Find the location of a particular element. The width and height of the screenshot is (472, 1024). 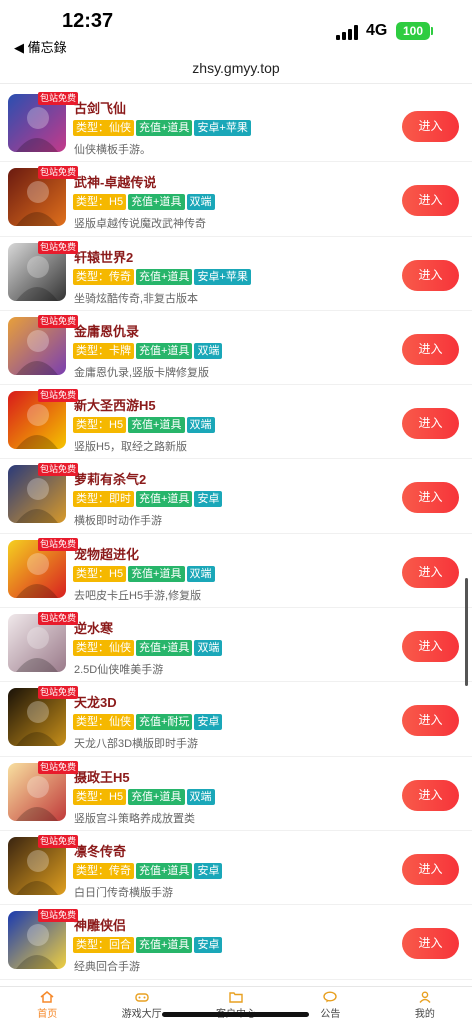

game-description: 经典回合手游 is located at coordinates (107, 967).